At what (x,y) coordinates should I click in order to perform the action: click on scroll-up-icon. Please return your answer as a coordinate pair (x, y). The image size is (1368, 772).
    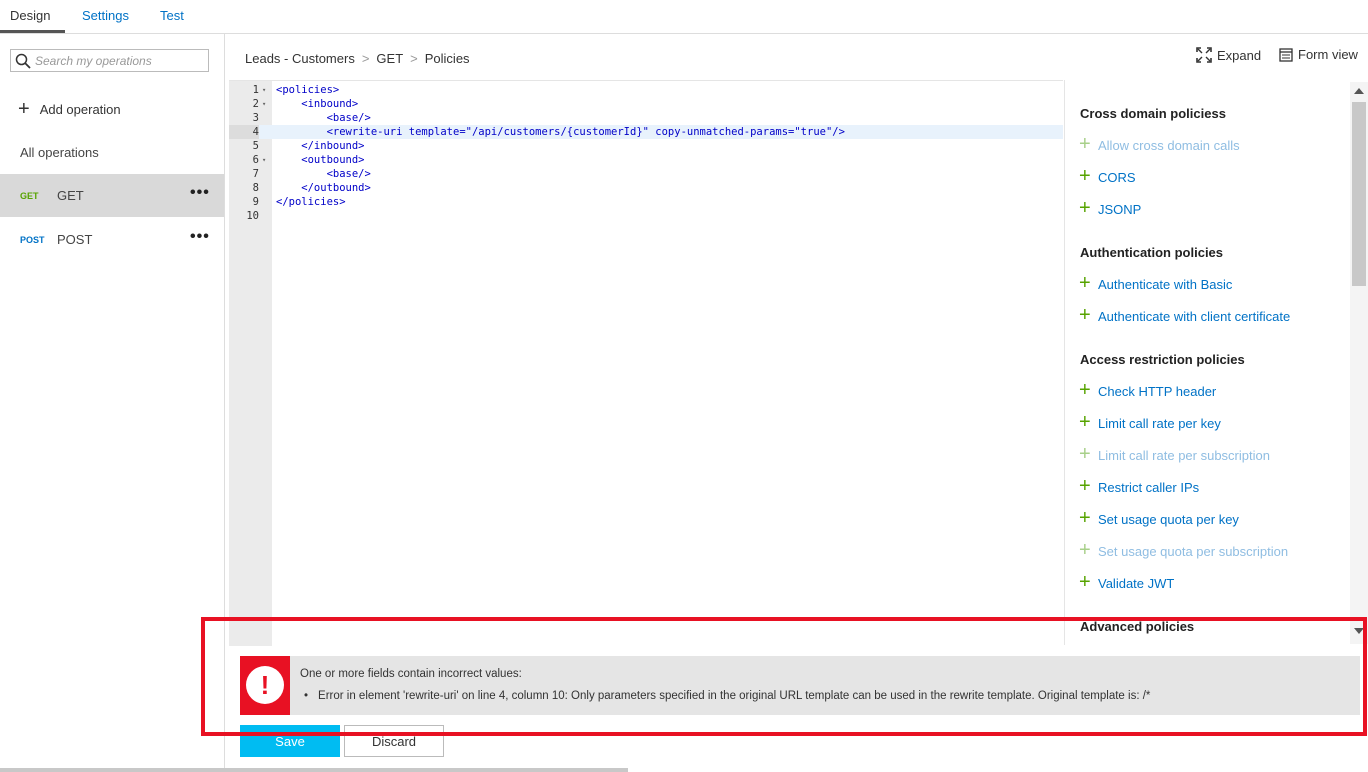
    Looking at the image, I should click on (1359, 91).